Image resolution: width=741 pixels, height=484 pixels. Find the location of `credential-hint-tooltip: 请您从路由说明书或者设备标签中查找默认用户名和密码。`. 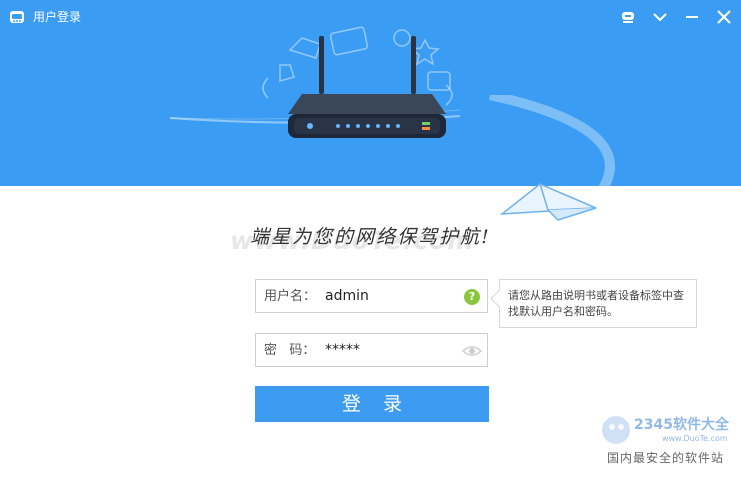

credential-hint-tooltip: 请您从路由说明书或者设备标签中查找默认用户名和密码。 is located at coordinates (593, 303).